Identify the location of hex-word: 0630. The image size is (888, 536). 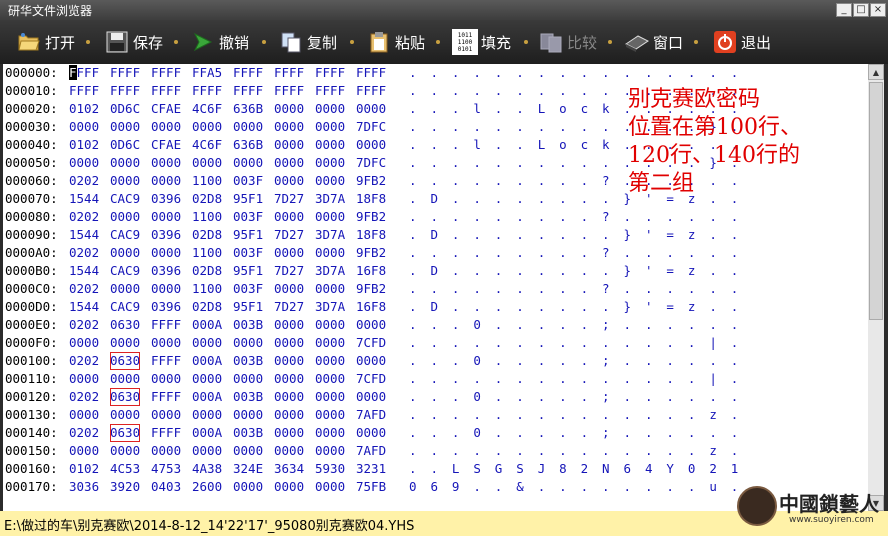
(125, 325).